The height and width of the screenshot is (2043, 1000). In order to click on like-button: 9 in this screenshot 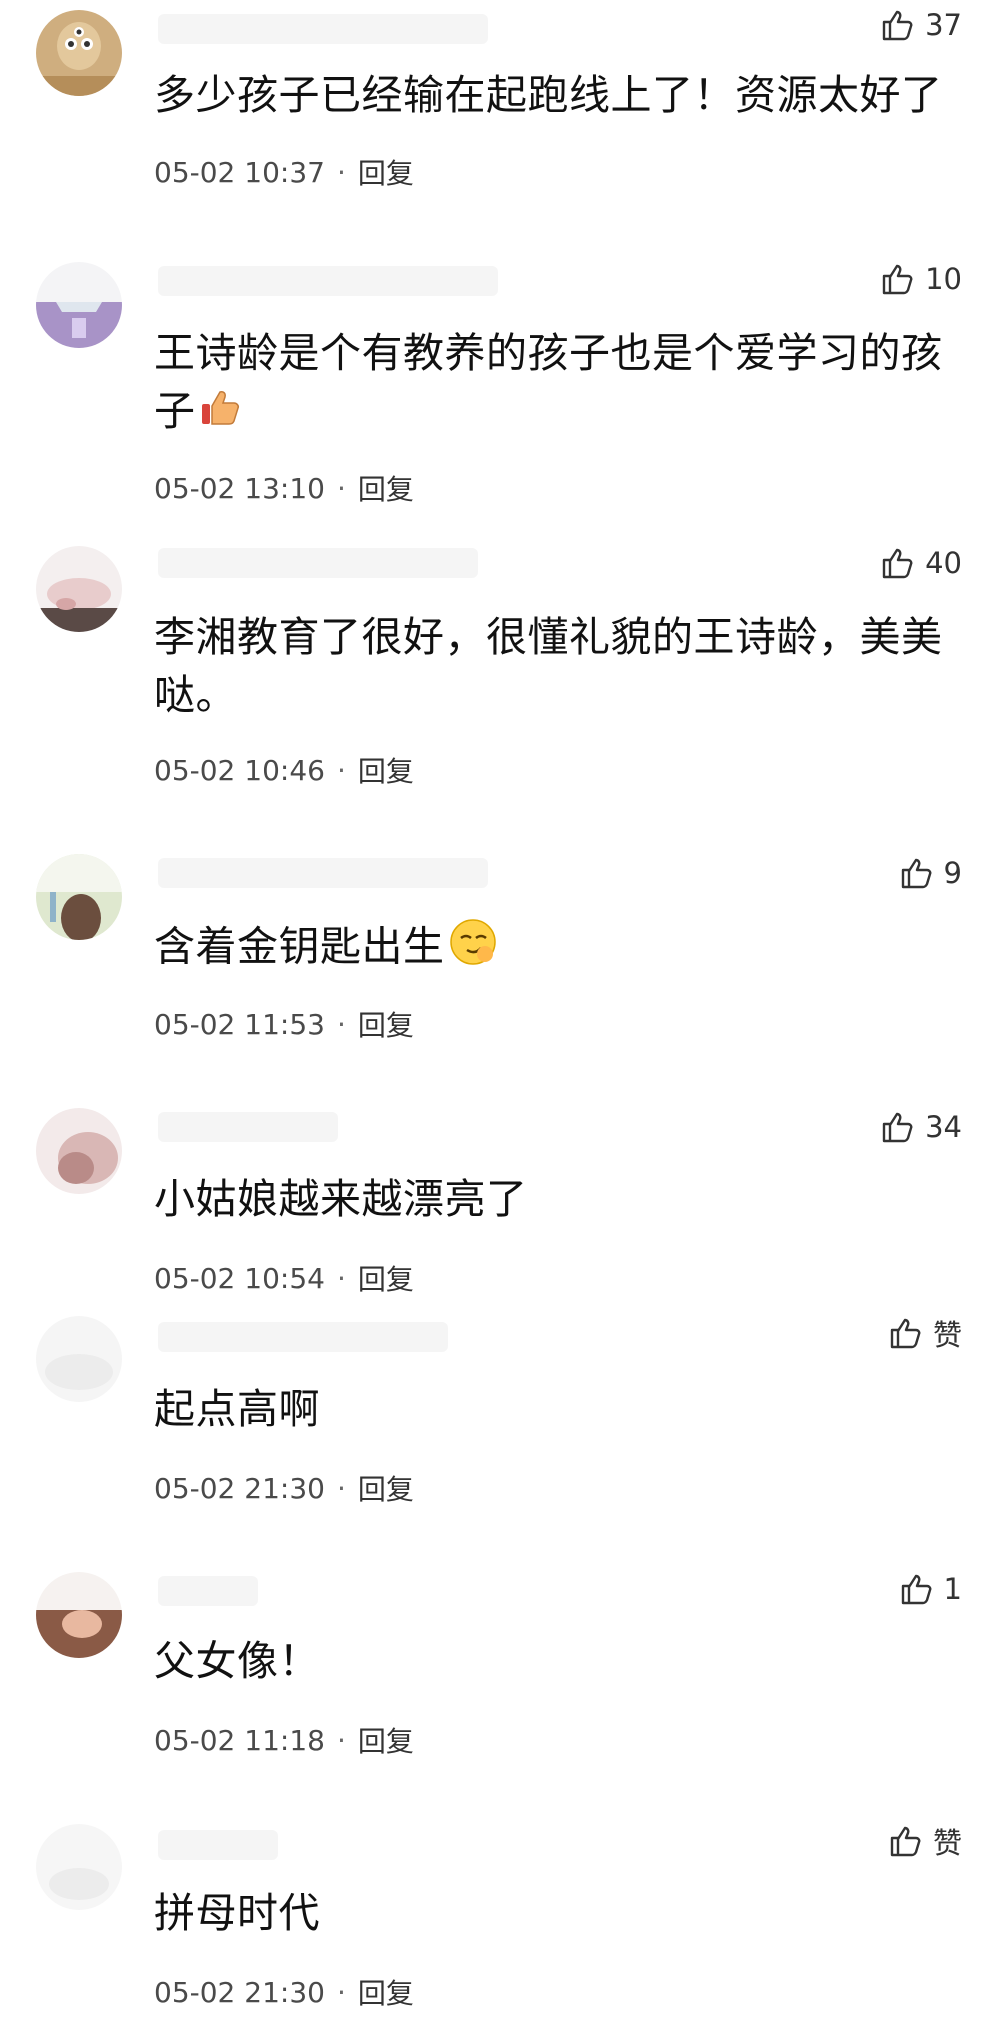, I will do `click(931, 873)`.